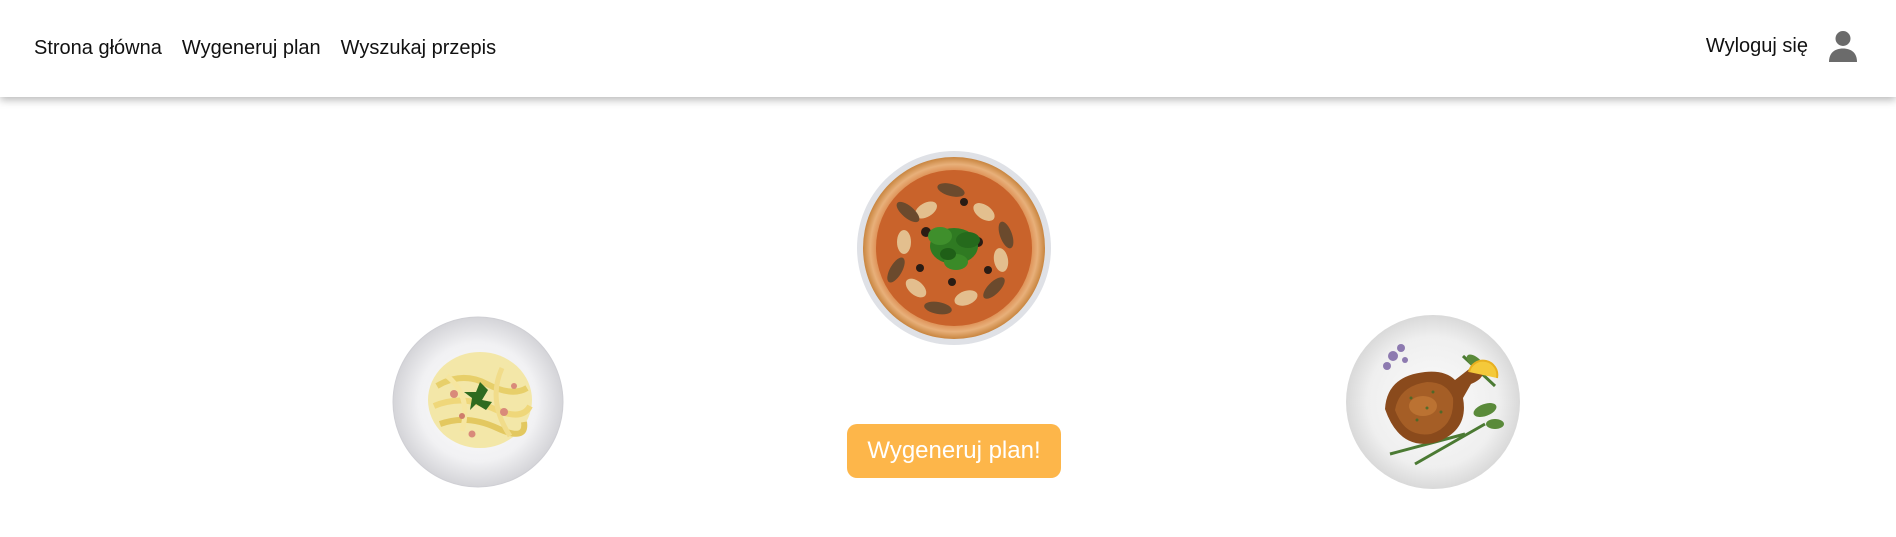 The image size is (1896, 537). Describe the element at coordinates (251, 48) in the screenshot. I see `nav-link-generate-plan: Wygeneruj plan` at that location.